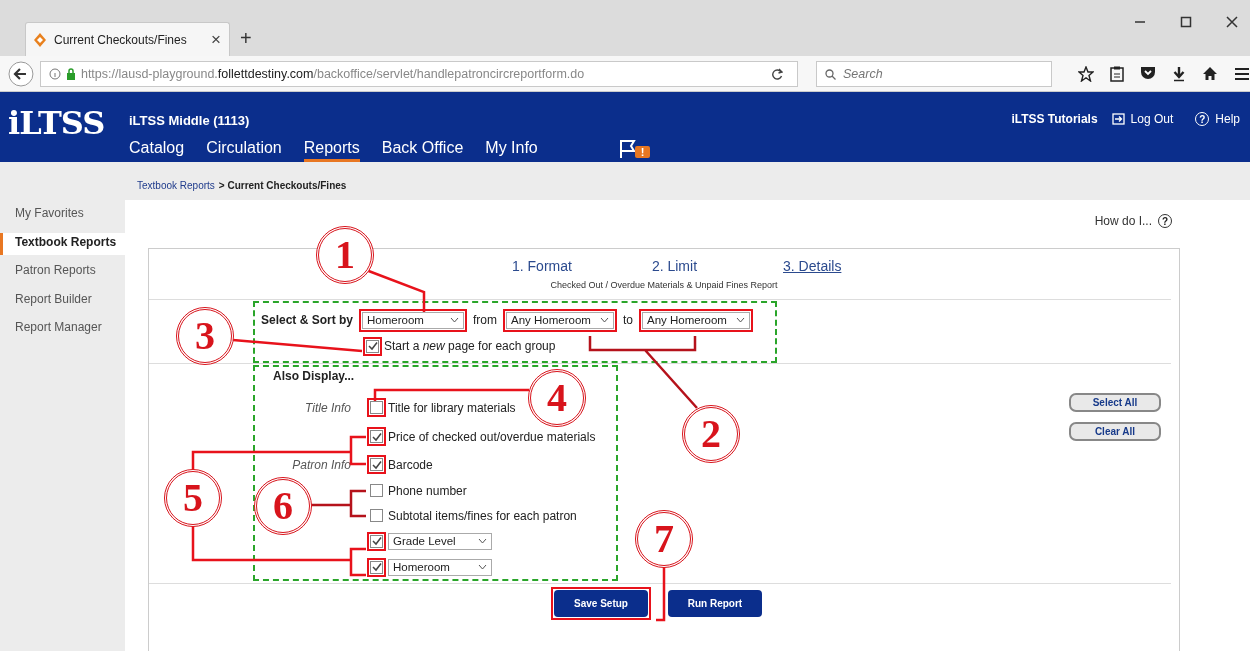  I want to click on sidebar-item: Report Manager, so click(62, 332).